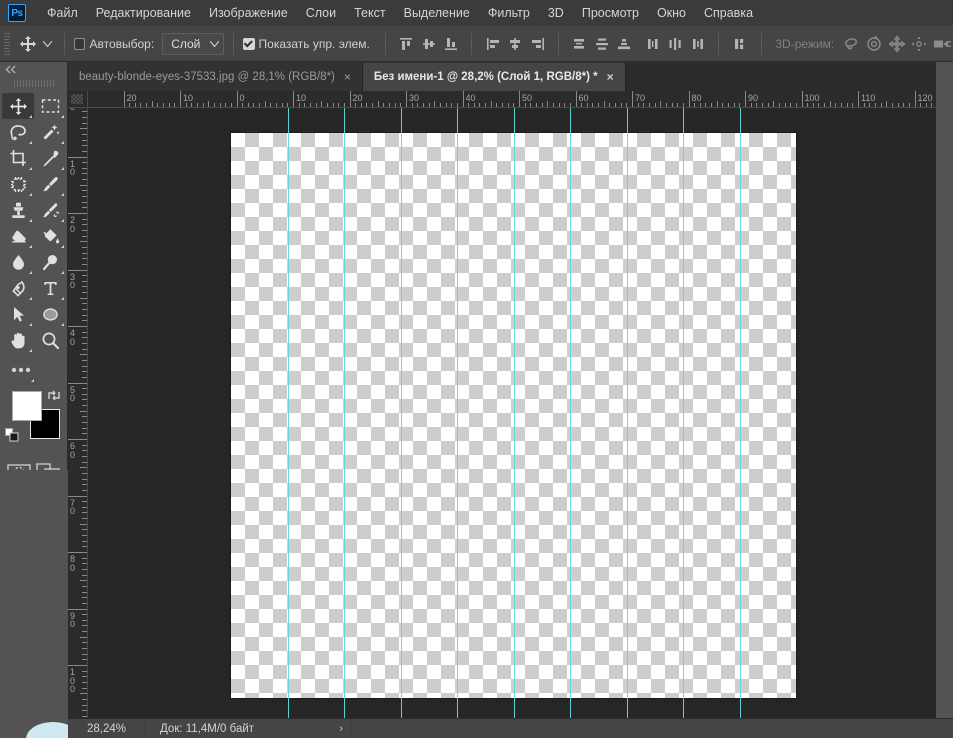 The height and width of the screenshot is (738, 953). What do you see at coordinates (515, 44) in the screenshot?
I see `align-horizontal-centers-button` at bounding box center [515, 44].